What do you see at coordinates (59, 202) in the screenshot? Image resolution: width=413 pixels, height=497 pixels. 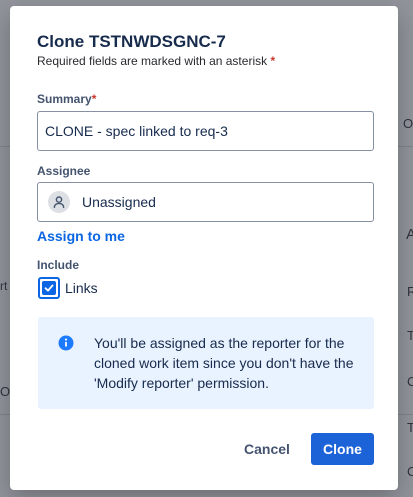 I see `user-avatar-icon` at bounding box center [59, 202].